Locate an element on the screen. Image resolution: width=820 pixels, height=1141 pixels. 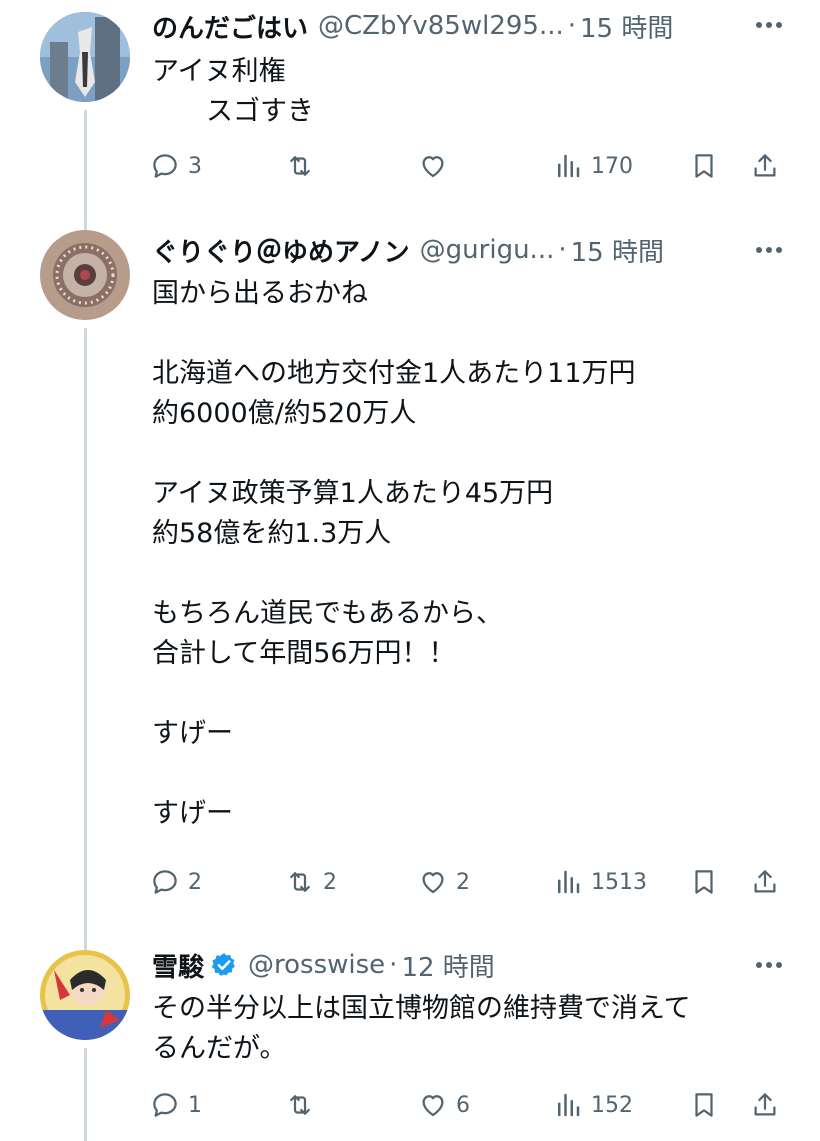
tweet-text-line: アイヌ利権 is located at coordinates (219, 71).